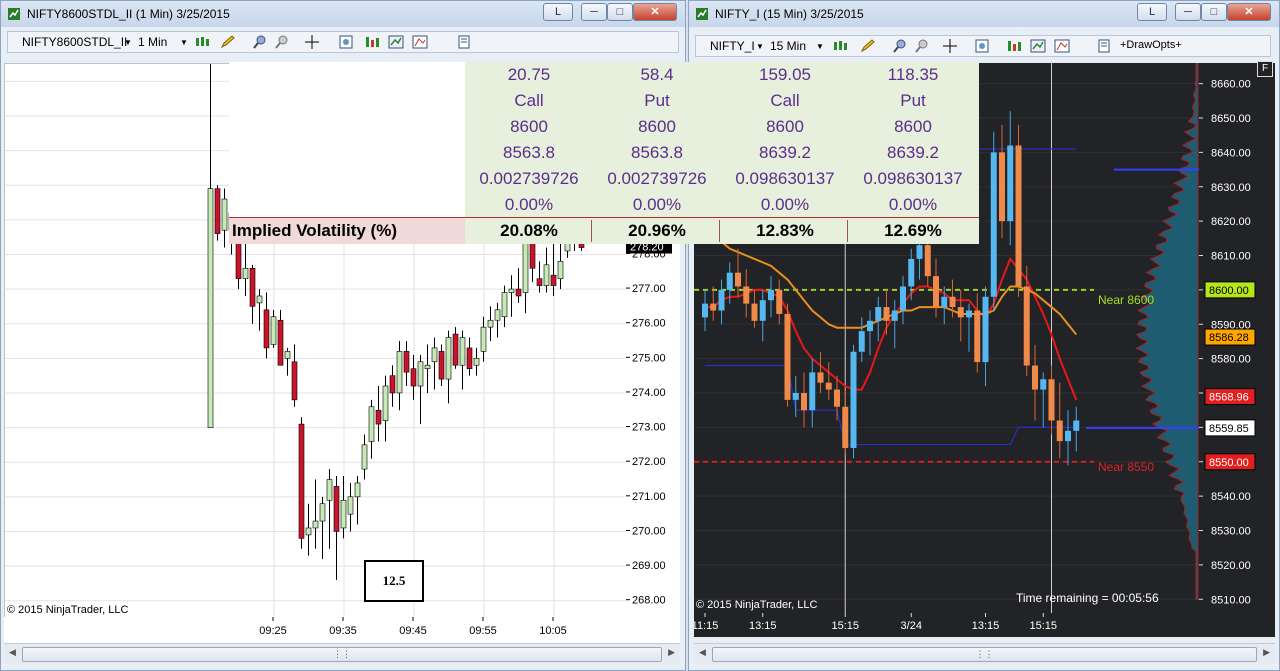 The height and width of the screenshot is (671, 1280). I want to click on chart-corner-badge: F, so click(1265, 69).